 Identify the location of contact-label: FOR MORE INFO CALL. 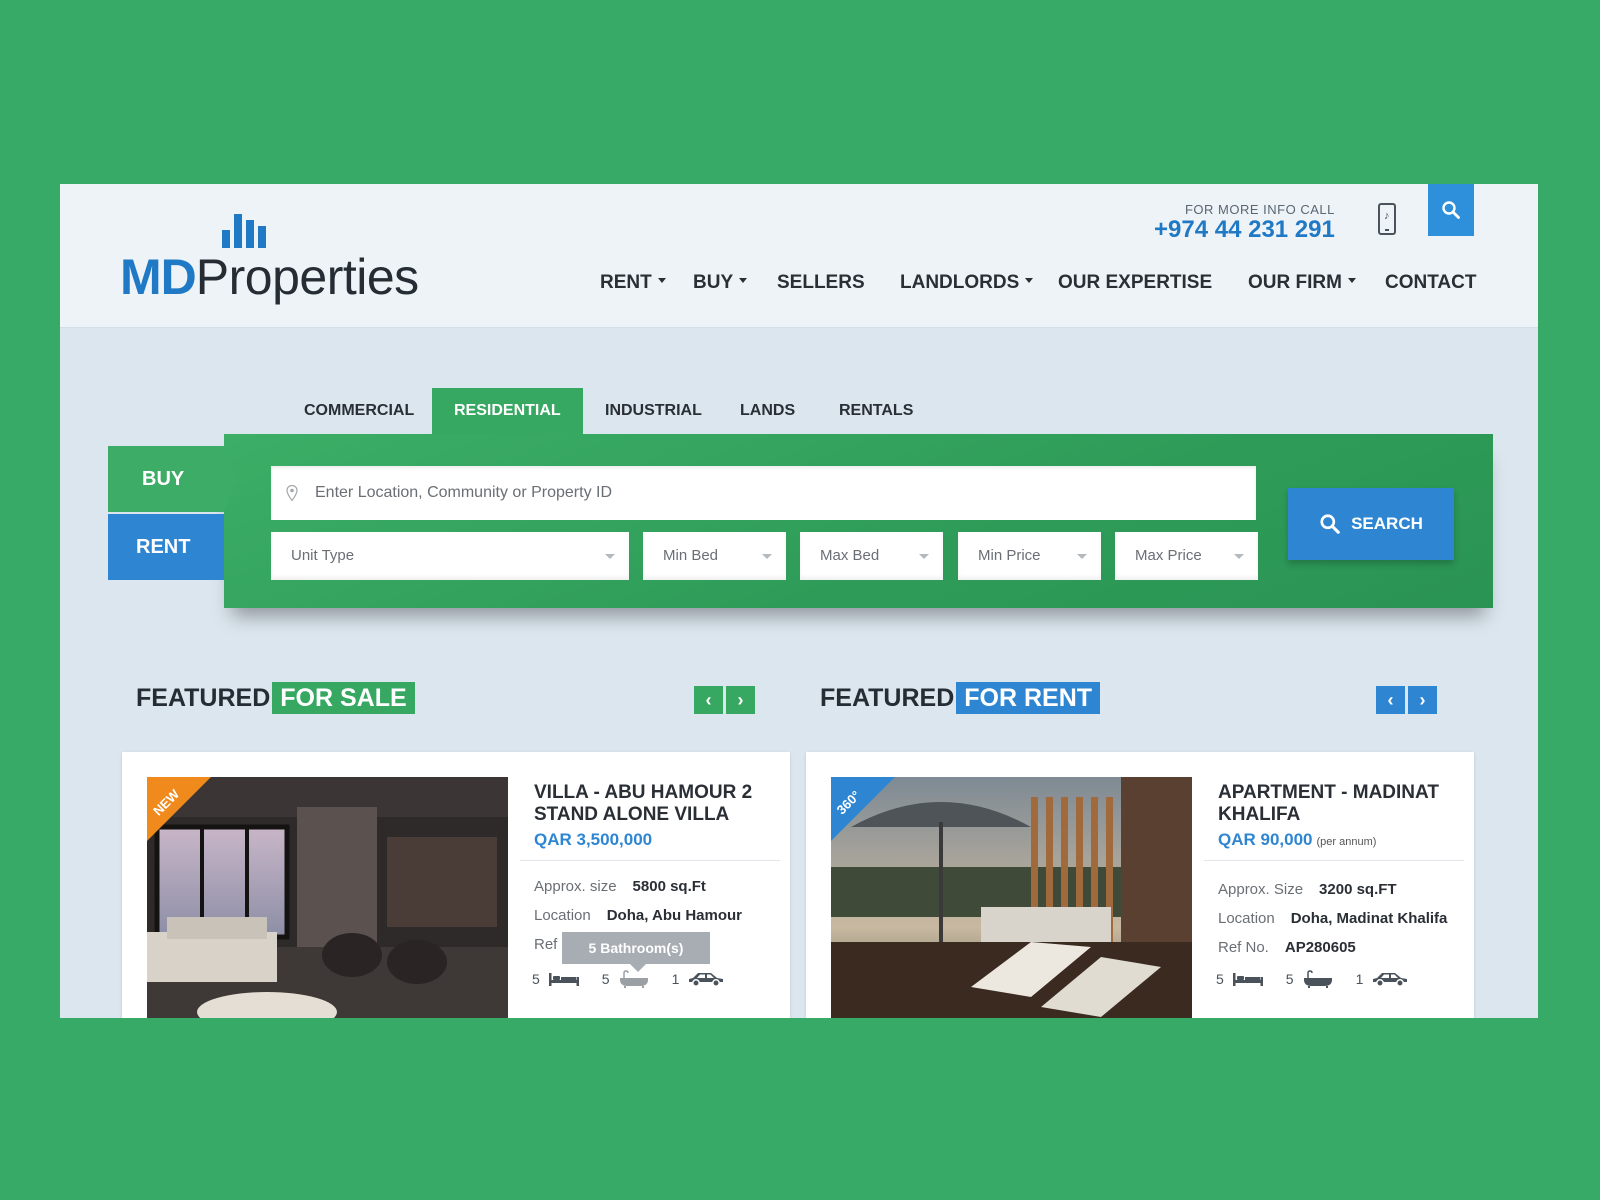
(1259, 209).